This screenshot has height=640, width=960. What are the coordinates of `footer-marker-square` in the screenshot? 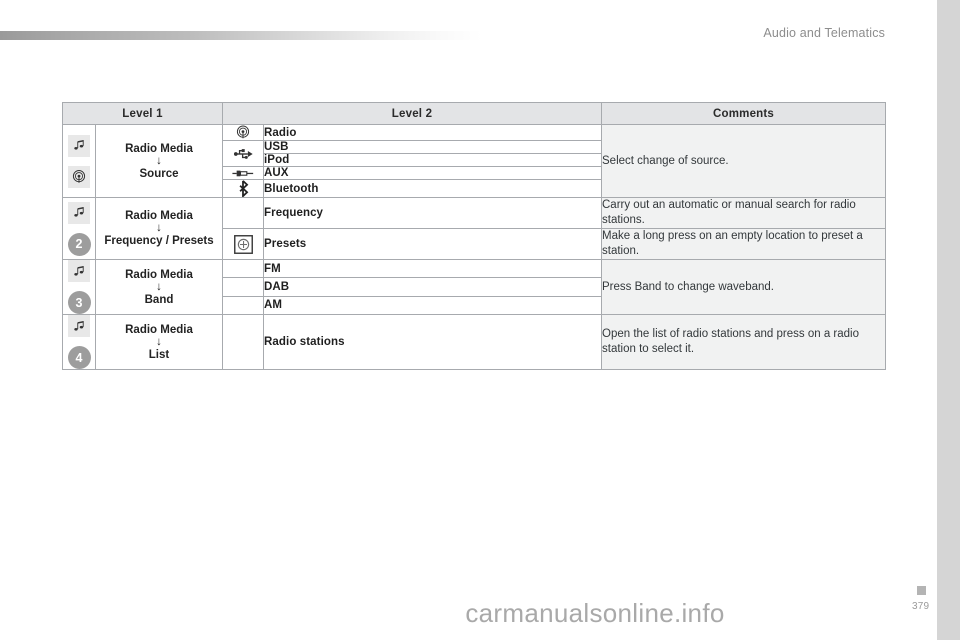 It's located at (921, 590).